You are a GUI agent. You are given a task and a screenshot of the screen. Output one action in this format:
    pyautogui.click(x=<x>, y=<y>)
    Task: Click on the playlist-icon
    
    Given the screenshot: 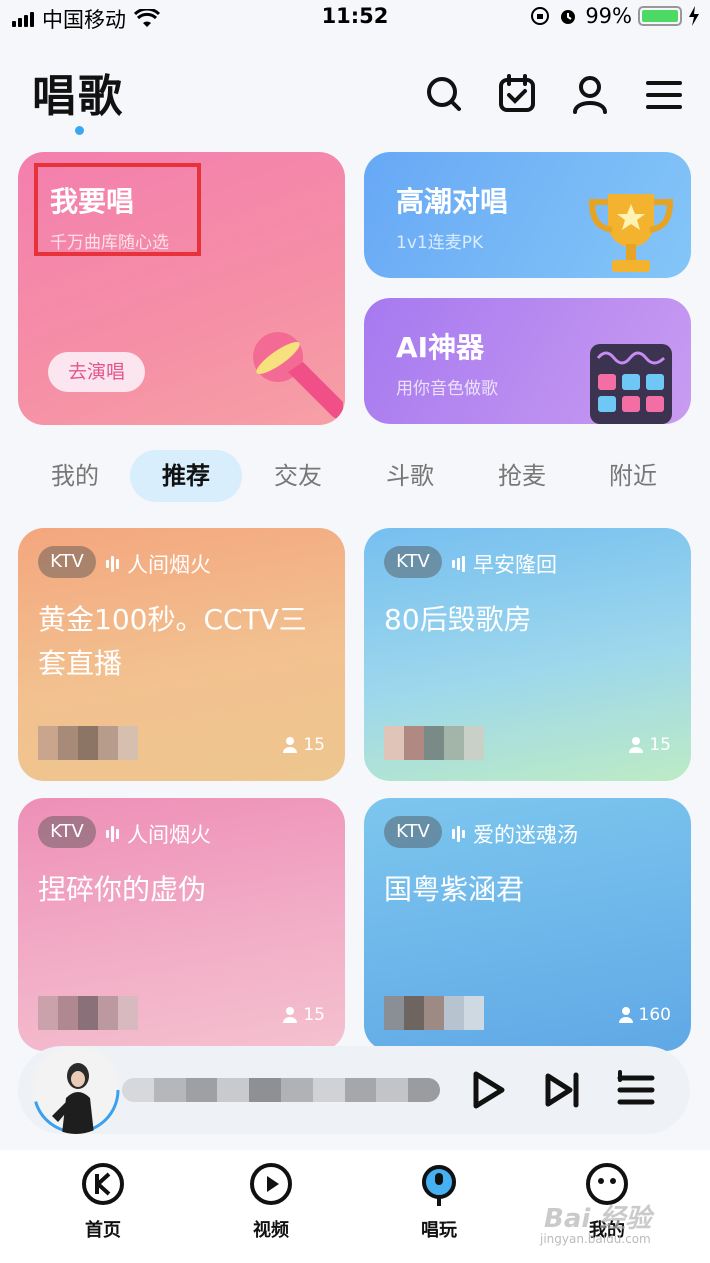 What is the action you would take?
    pyautogui.click(x=636, y=1090)
    